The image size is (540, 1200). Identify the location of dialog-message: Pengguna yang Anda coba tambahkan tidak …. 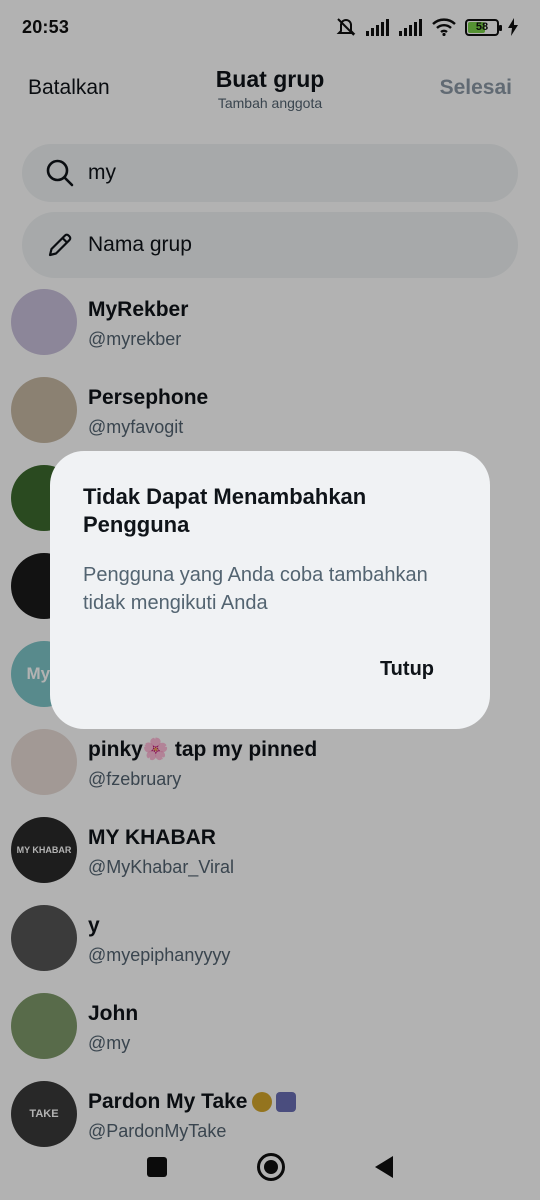
(255, 589).